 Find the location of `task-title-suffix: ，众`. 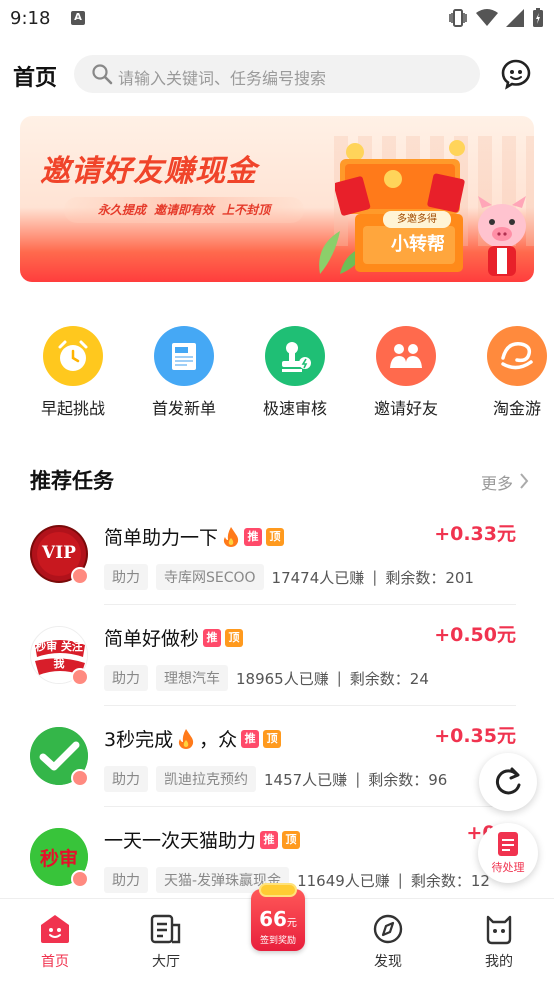

task-title-suffix: ，众 is located at coordinates (218, 740).